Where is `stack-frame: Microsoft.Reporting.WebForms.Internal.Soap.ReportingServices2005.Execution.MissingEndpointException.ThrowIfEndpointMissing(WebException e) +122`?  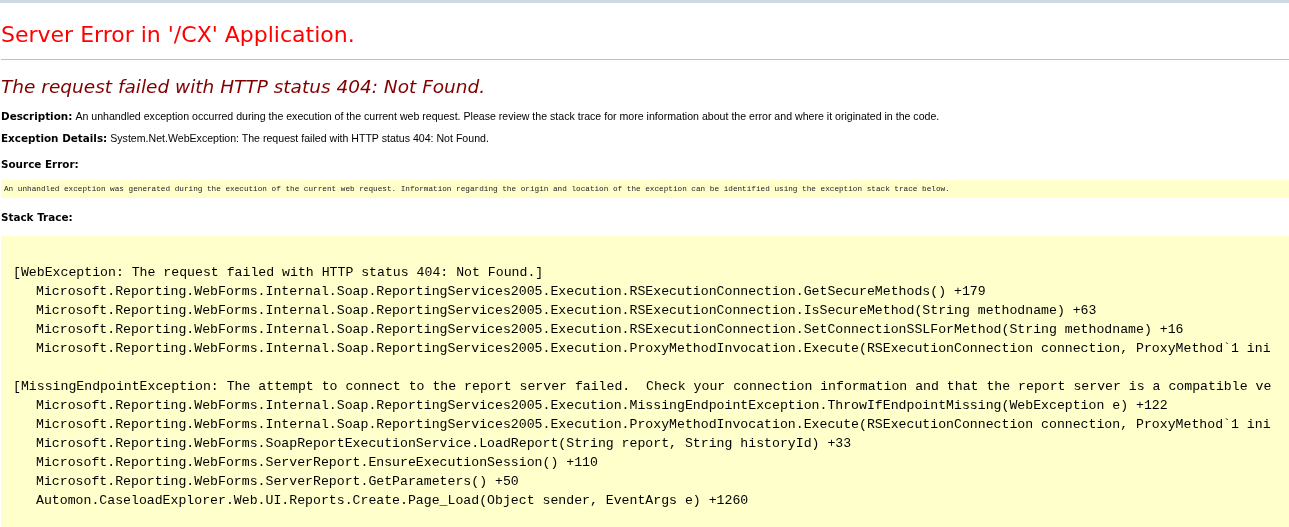
stack-frame: Microsoft.Reporting.WebForms.Internal.Soap.ReportingServices2005.Execution.MissingEndpointException.ThrowIfEndpointMissing(WebException e) +122 is located at coordinates (590, 405).